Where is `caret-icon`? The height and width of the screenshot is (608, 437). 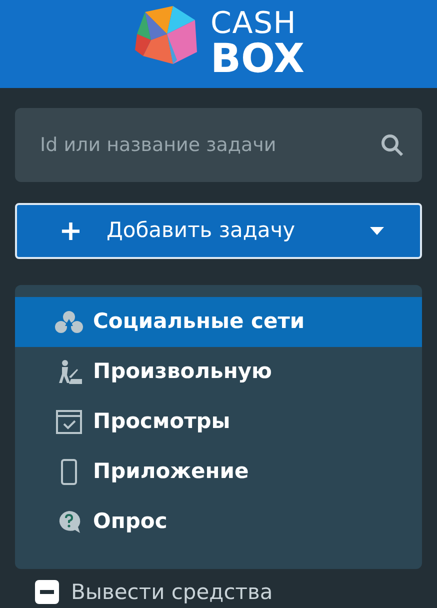 caret-icon is located at coordinates (377, 230).